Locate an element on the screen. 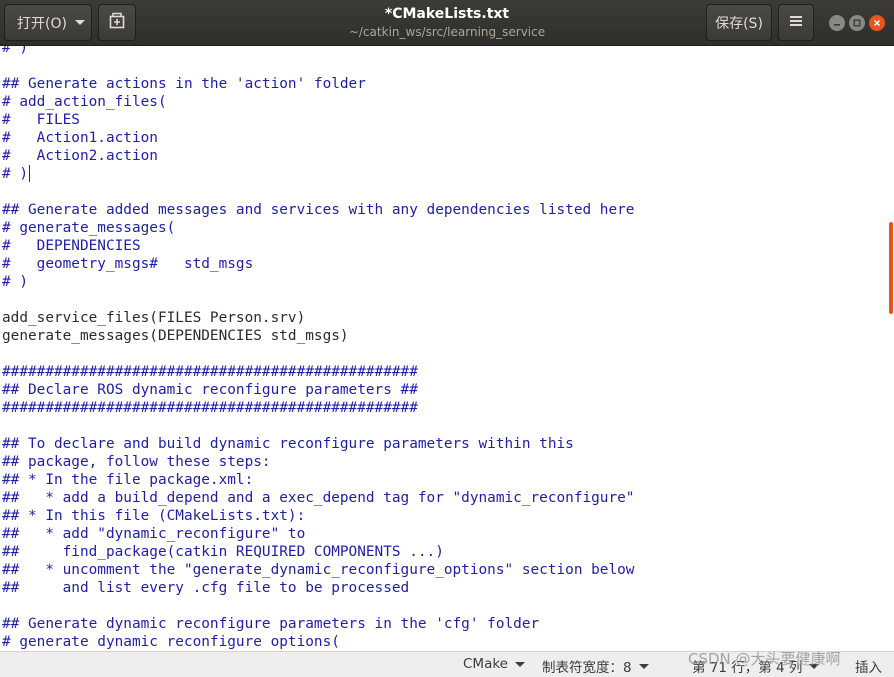 The height and width of the screenshot is (677, 894). code-line: ## * In this file (CMakeLists.txt): is located at coordinates (154, 516).